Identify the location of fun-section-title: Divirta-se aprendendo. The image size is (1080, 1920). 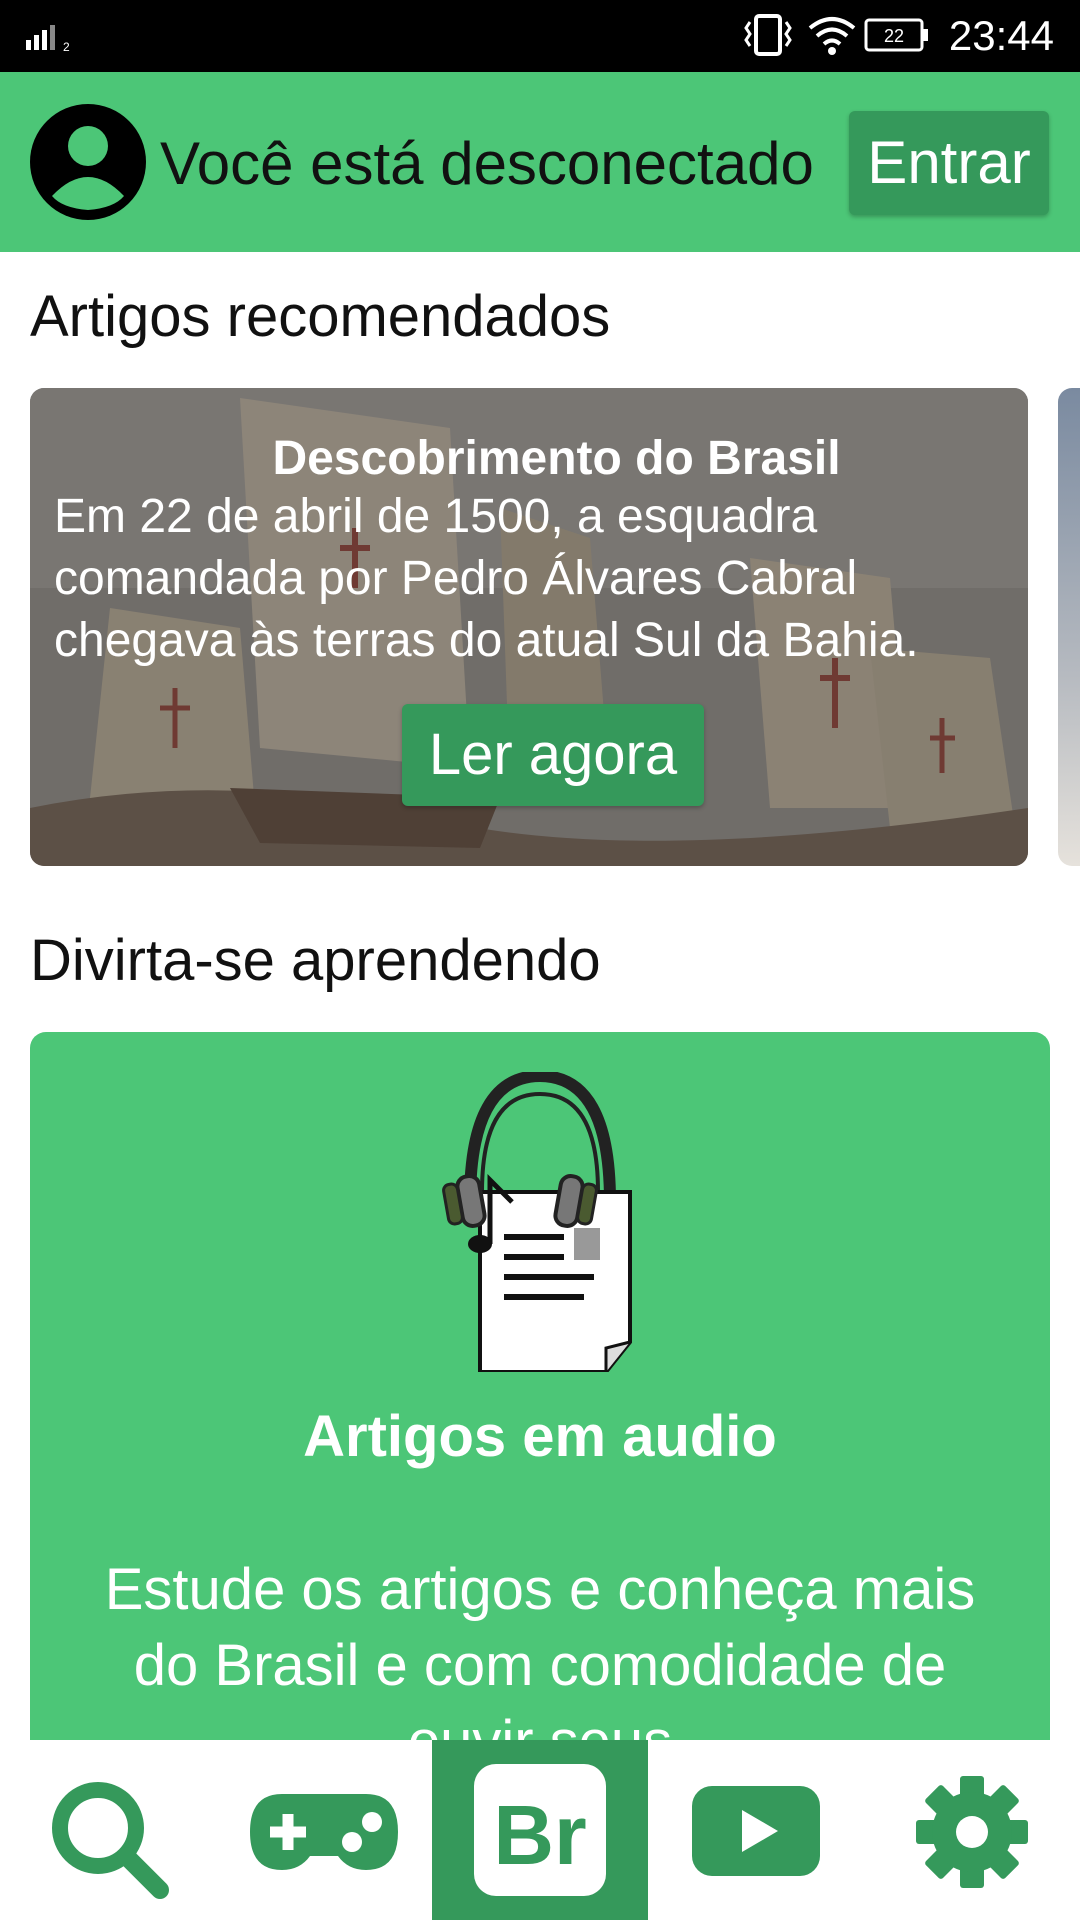
(315, 960).